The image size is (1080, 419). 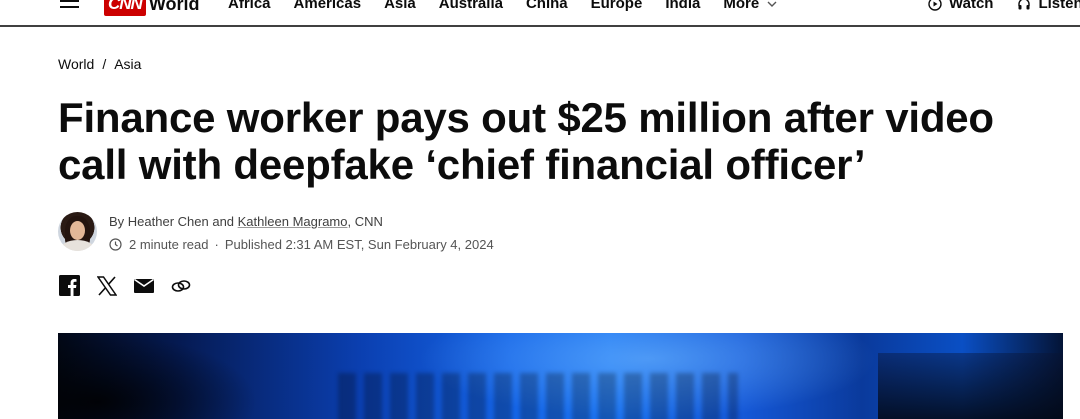 What do you see at coordinates (127, 64) in the screenshot?
I see `breadcrumb-asia: Asia` at bounding box center [127, 64].